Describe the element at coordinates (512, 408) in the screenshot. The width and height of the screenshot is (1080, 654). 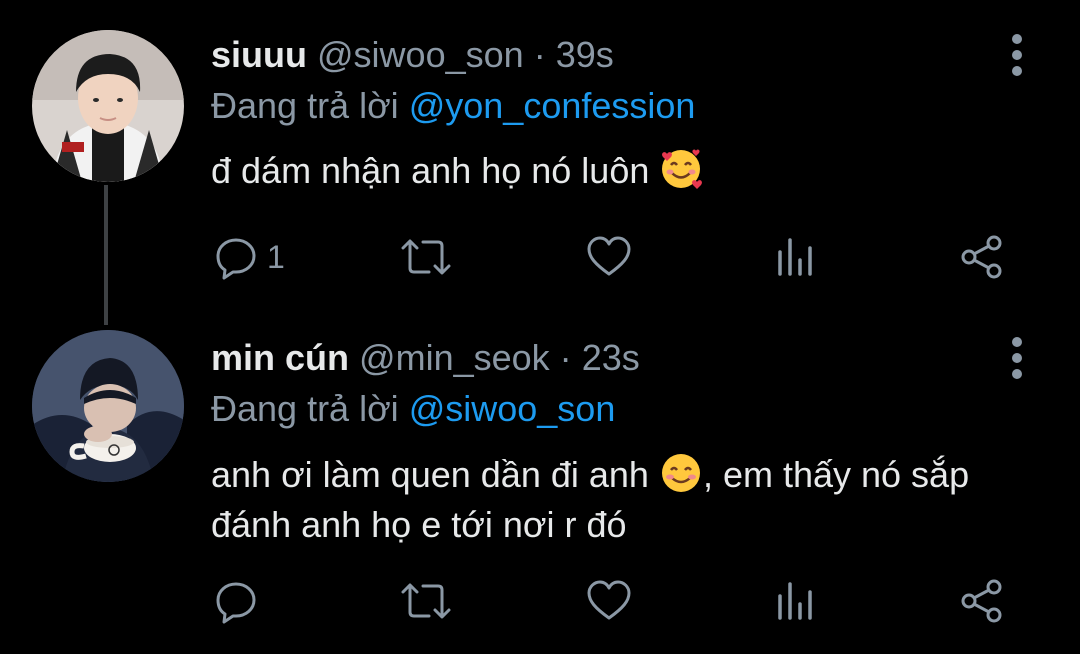
I see `replying-to-handle: @siwoo_son` at that location.